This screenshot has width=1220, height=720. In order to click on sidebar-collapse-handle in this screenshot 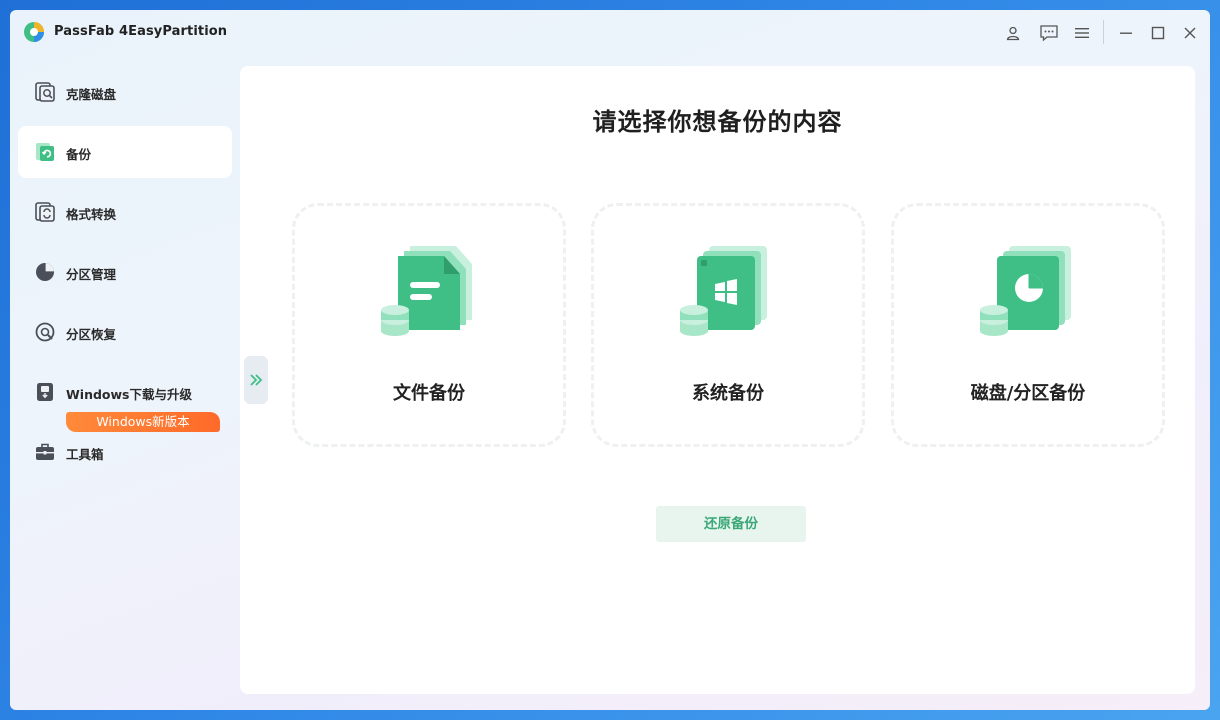, I will do `click(256, 380)`.